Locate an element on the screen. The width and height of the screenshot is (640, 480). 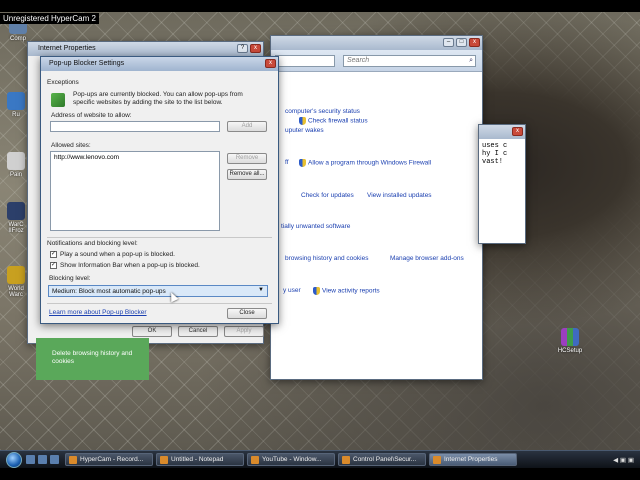
warcraft-frozen-icon: WarC IIFroz is located at coordinates (16, 218).